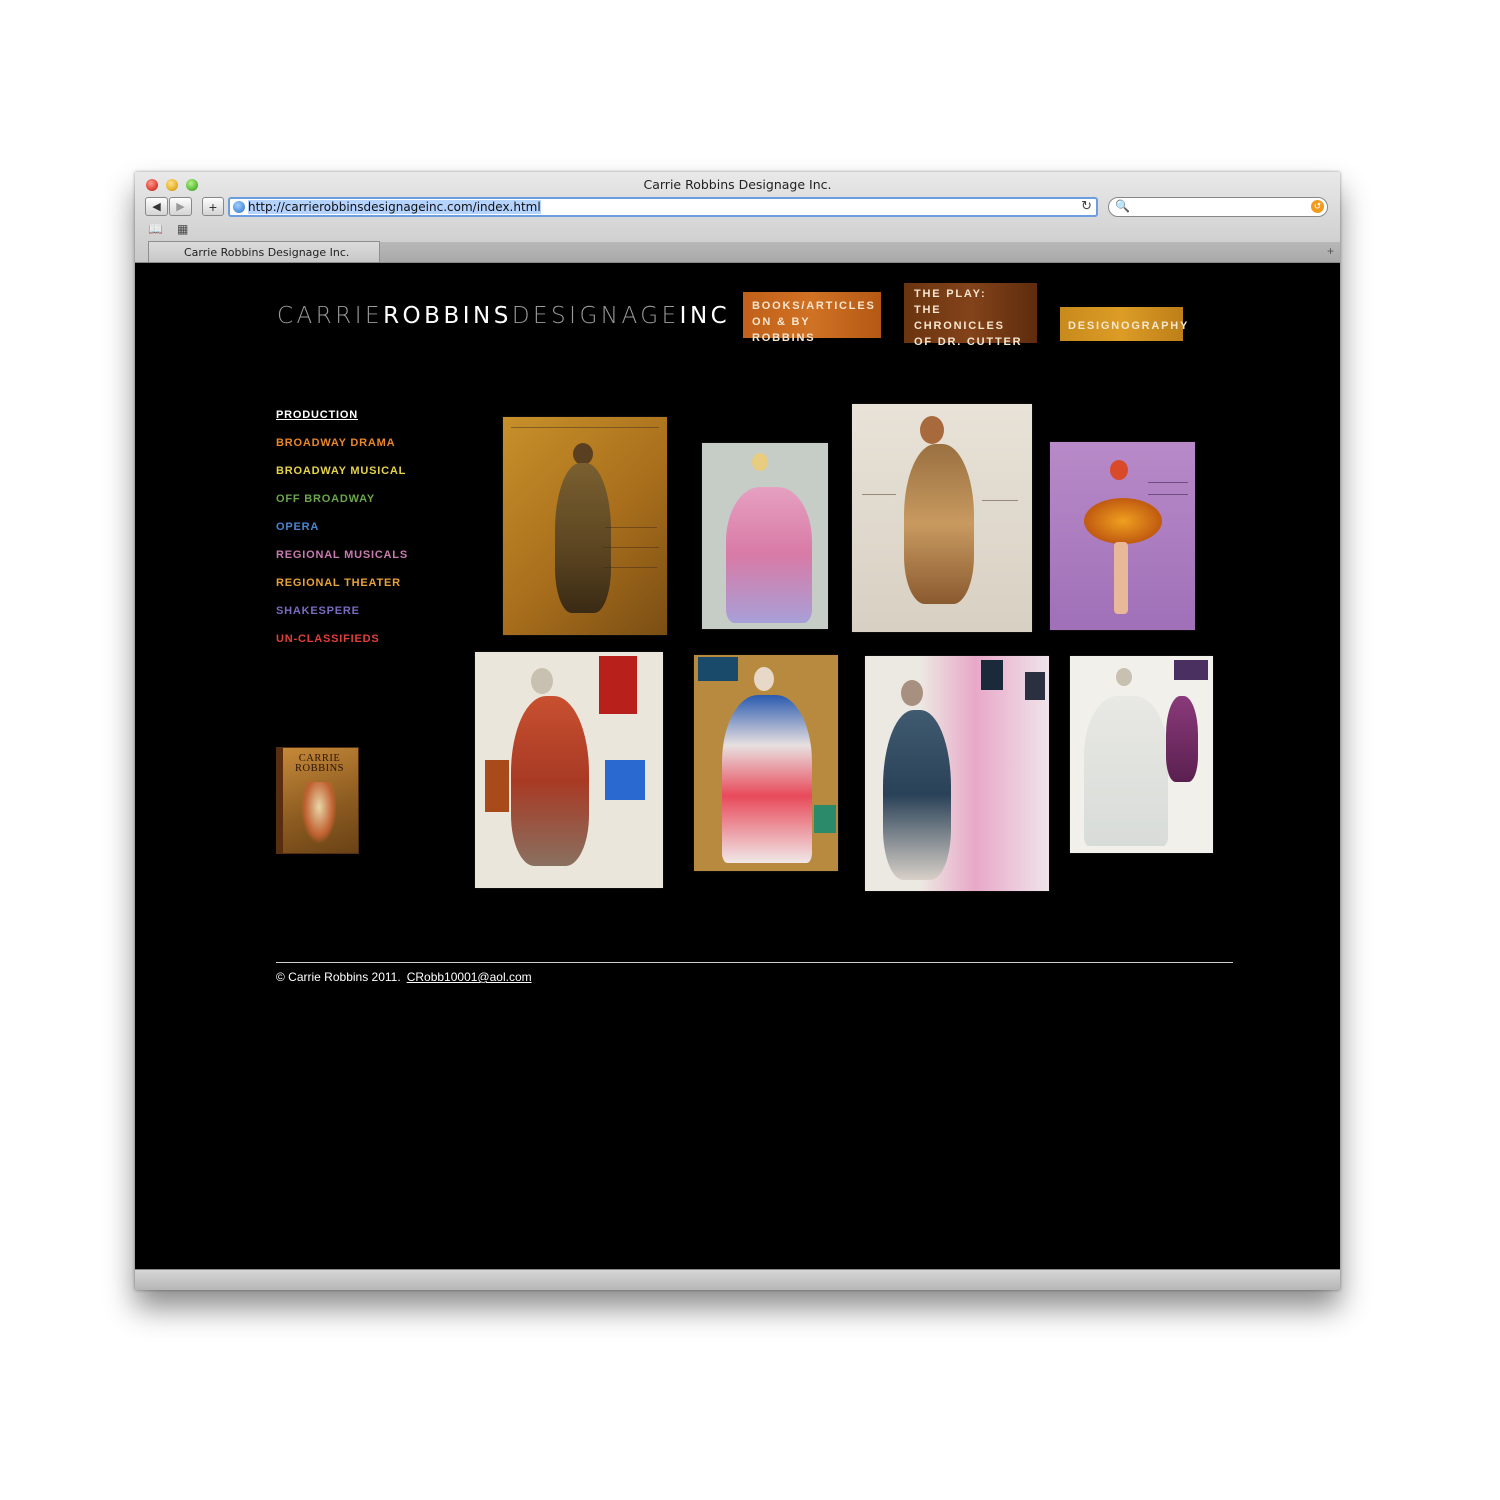  What do you see at coordinates (765, 536) in the screenshot?
I see `costume-sketch-pink-gown` at bounding box center [765, 536].